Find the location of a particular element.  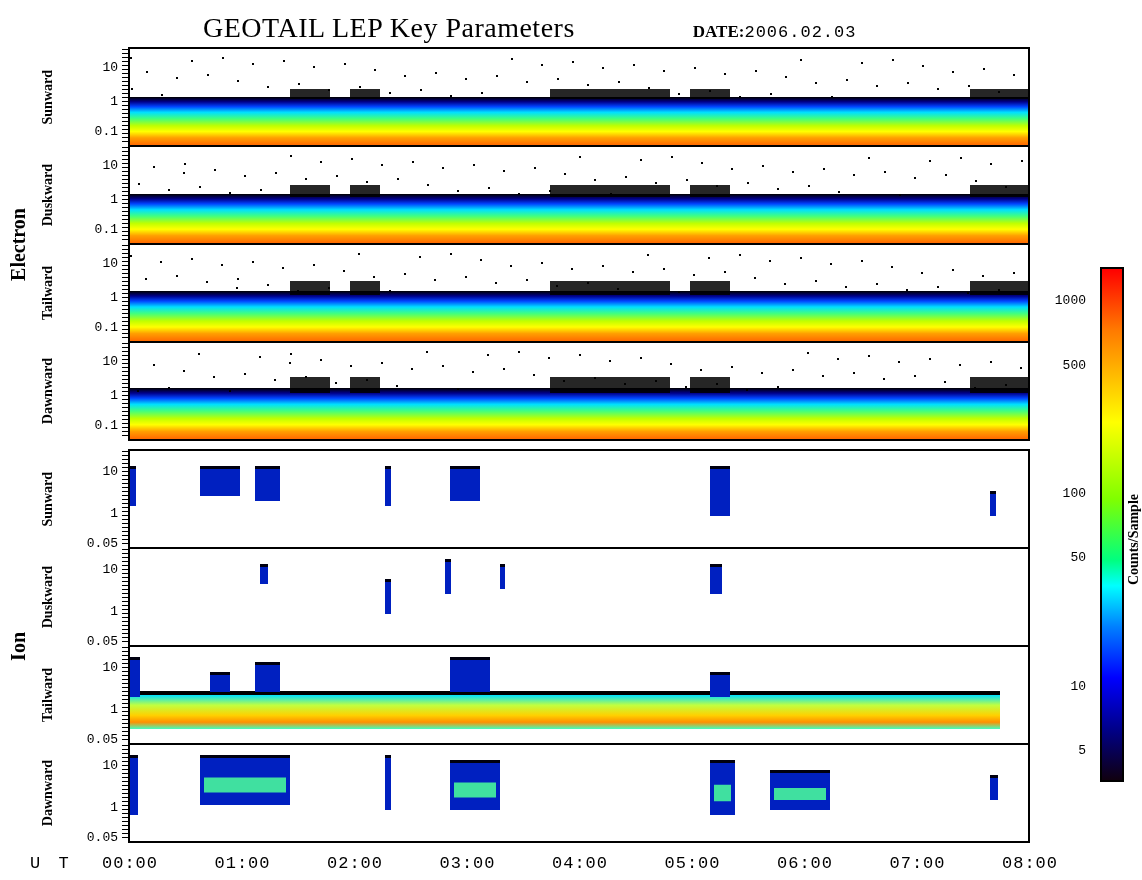

date-value: 2006.02.03 is located at coordinates (800, 32).